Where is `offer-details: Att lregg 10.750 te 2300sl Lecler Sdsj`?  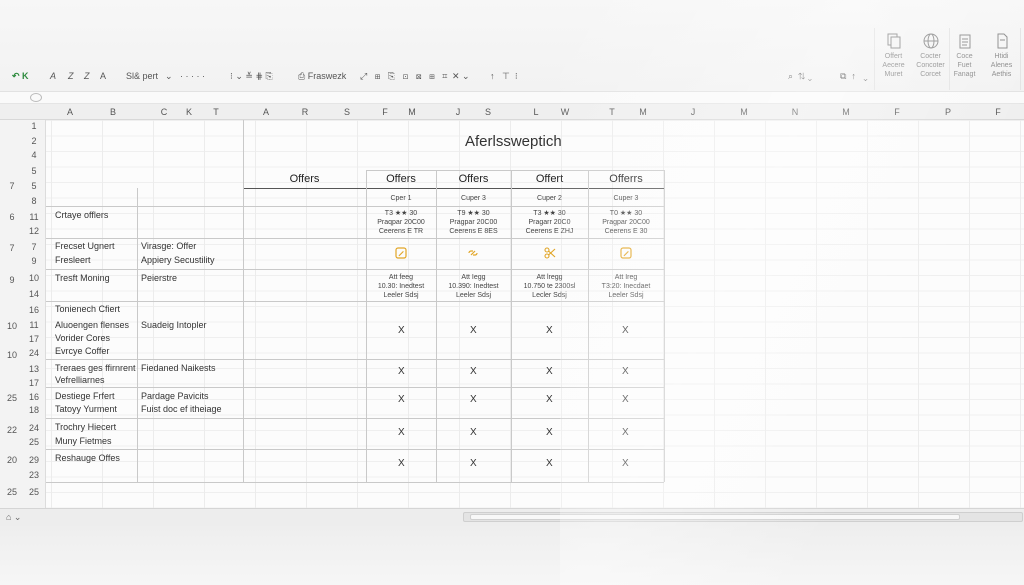 offer-details: Att lregg 10.750 te 2300sl Lecler Sdsj is located at coordinates (549, 286).